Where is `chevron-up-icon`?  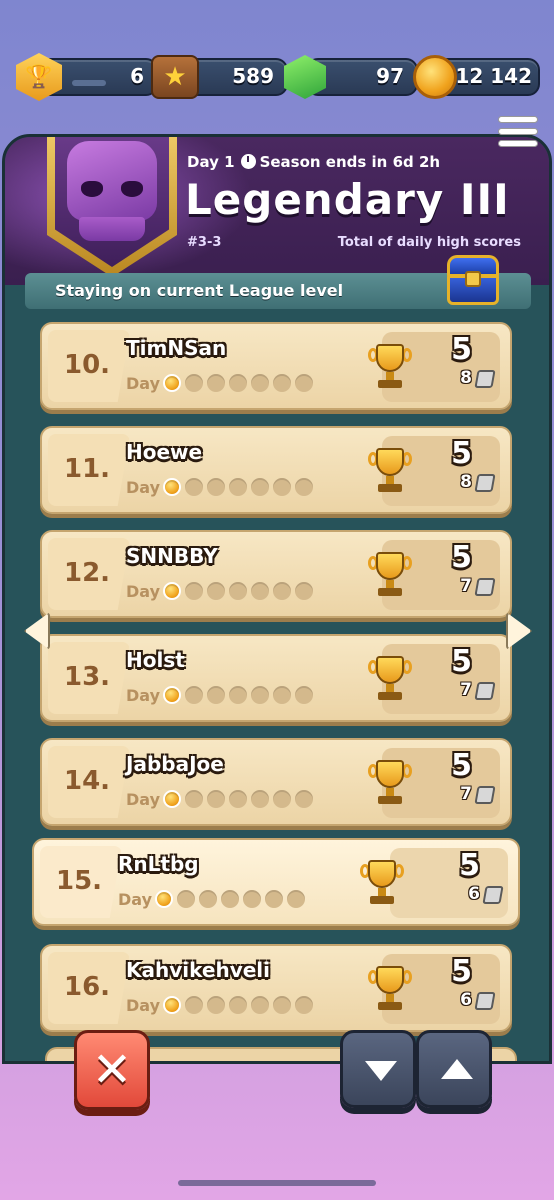 chevron-up-icon is located at coordinates (457, 1069).